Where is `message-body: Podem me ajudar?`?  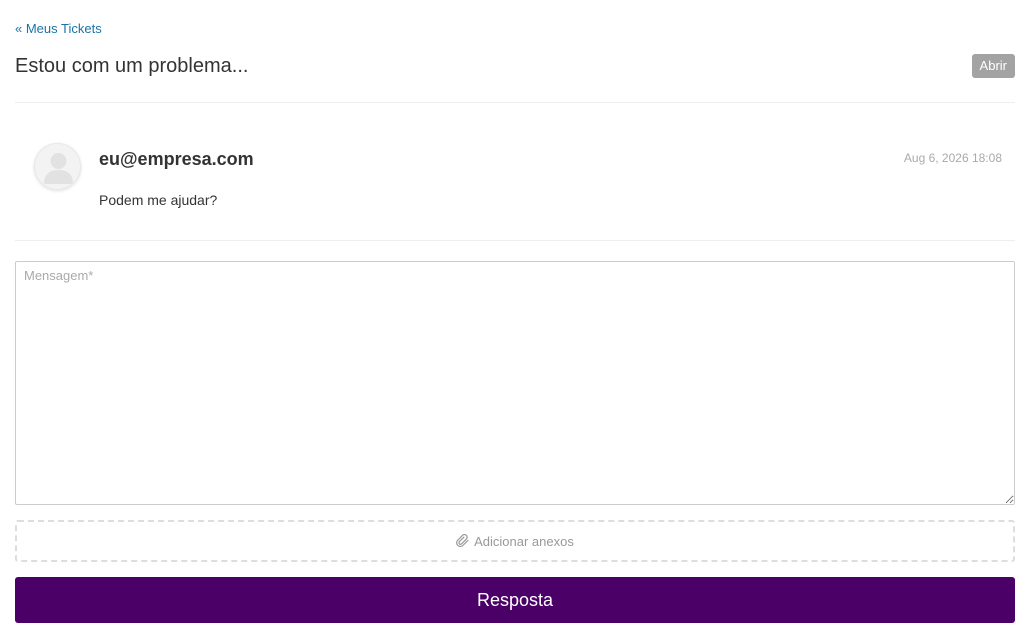 message-body: Podem me ajudar? is located at coordinates (158, 200).